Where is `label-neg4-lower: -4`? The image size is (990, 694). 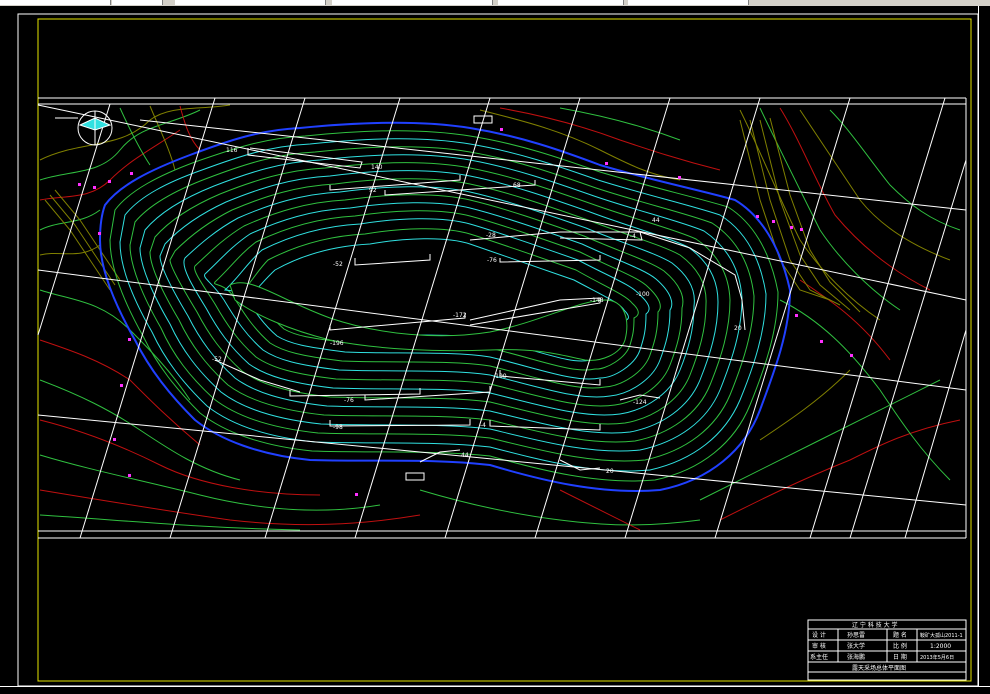
label-neg4-lower: -4 is located at coordinates (483, 425).